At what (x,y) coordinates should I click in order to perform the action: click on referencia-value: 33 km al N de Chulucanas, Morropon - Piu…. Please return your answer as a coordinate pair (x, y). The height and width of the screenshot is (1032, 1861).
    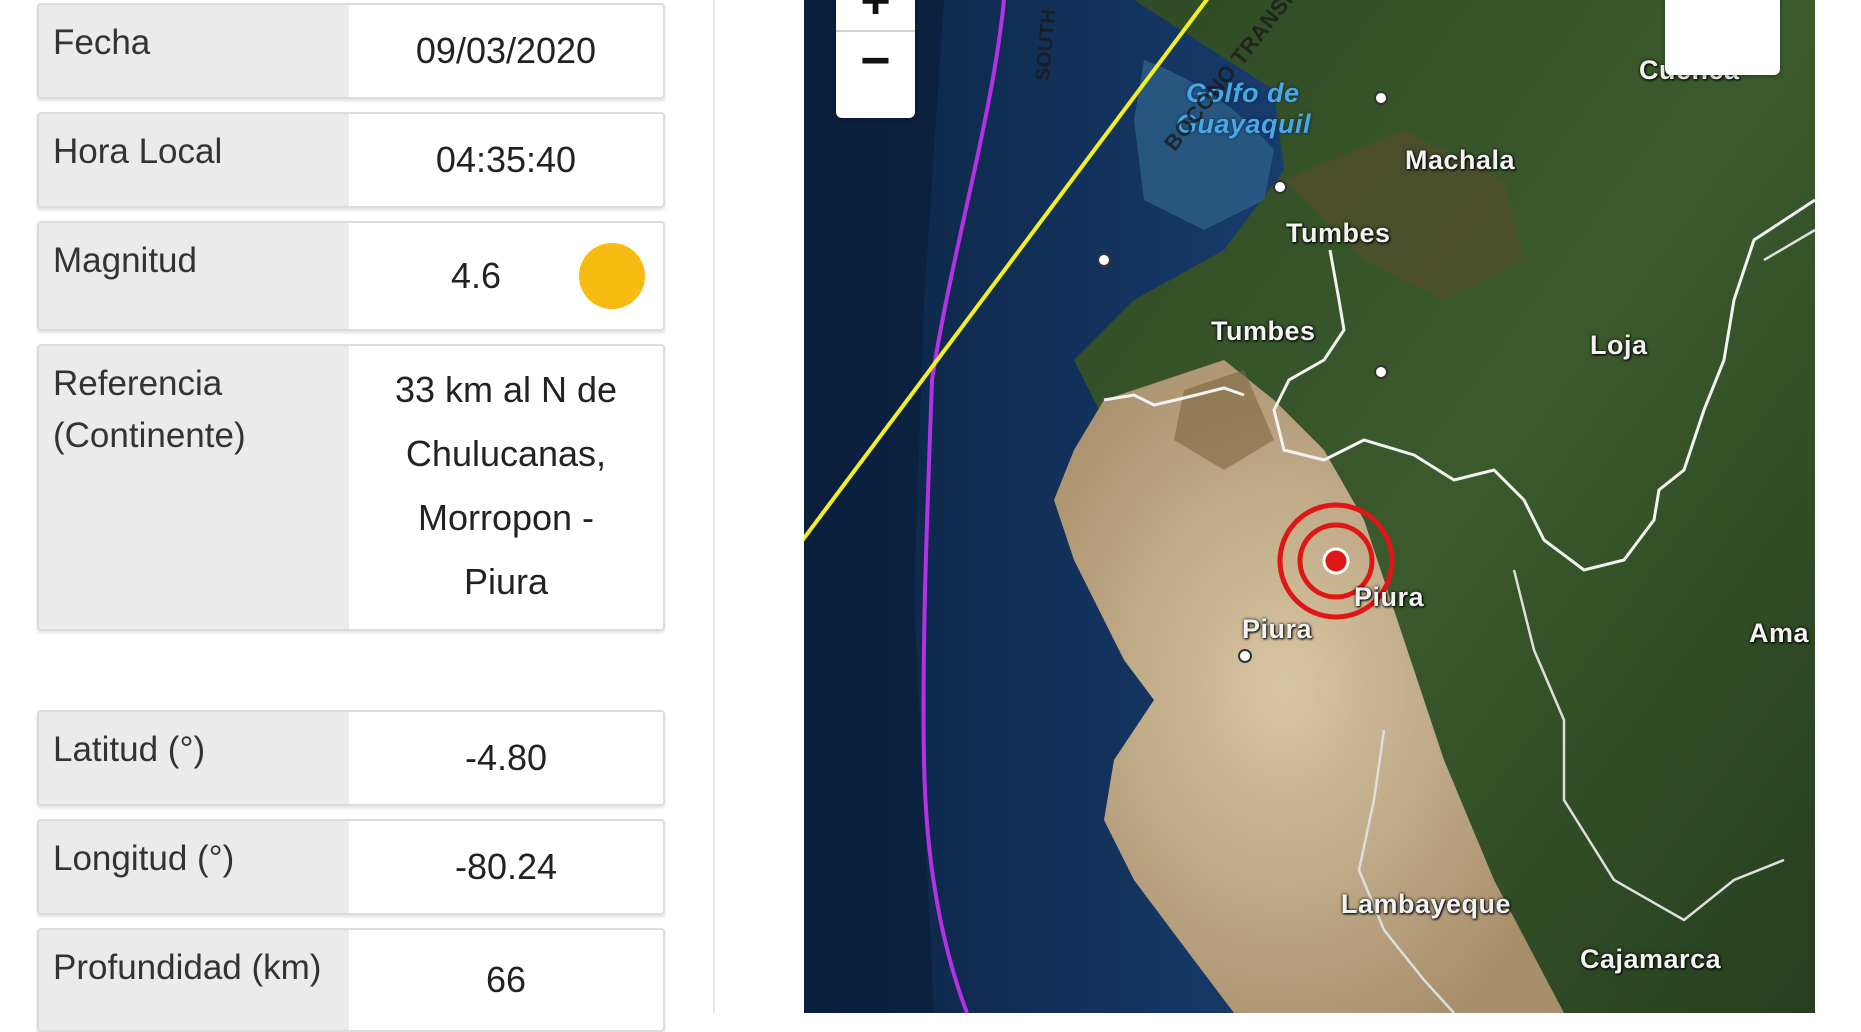
    Looking at the image, I should click on (506, 487).